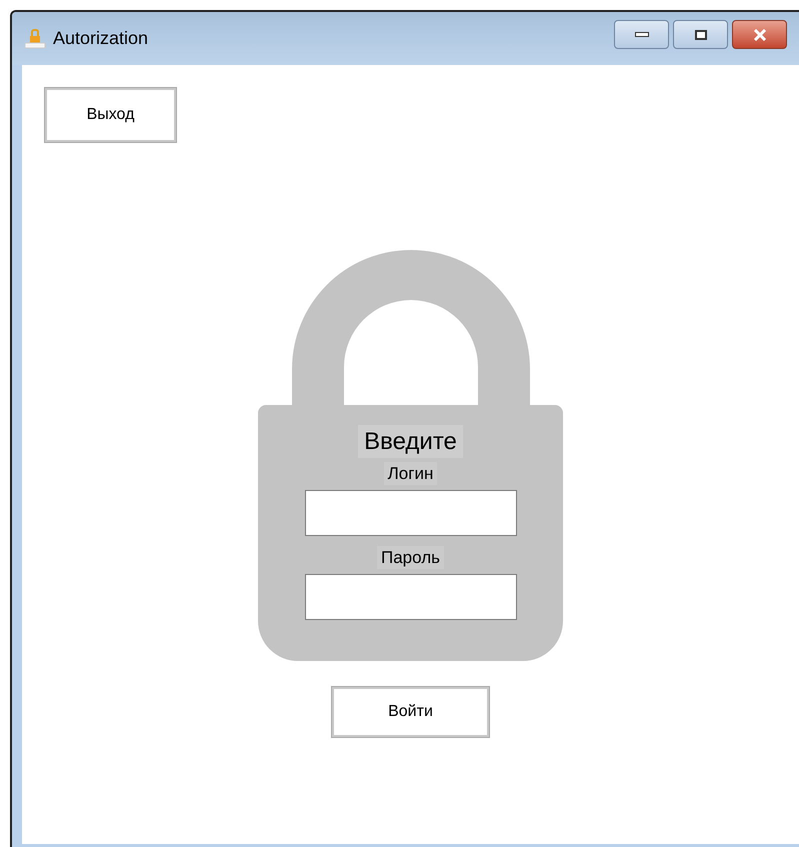  Describe the element at coordinates (411, 473) in the screenshot. I see `field-label: Логин` at that location.